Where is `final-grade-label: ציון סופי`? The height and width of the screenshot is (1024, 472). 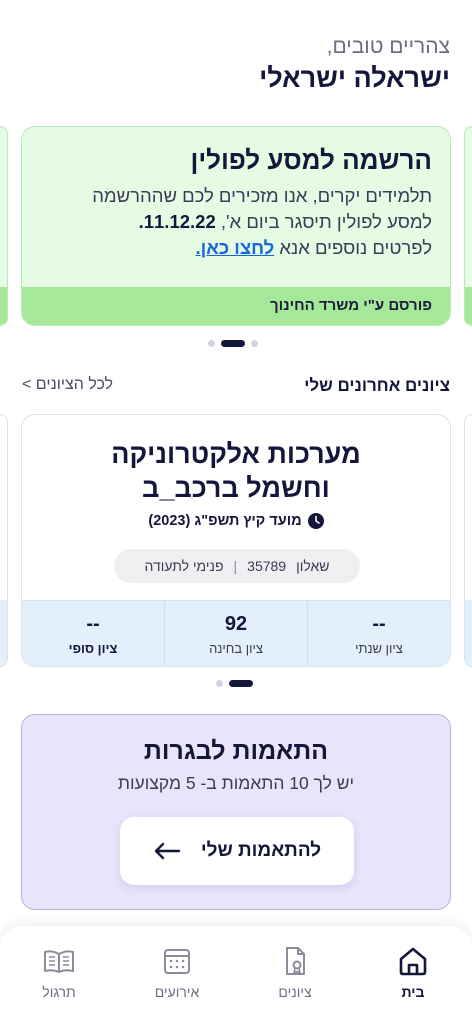 final-grade-label: ציון סופי is located at coordinates (93, 648).